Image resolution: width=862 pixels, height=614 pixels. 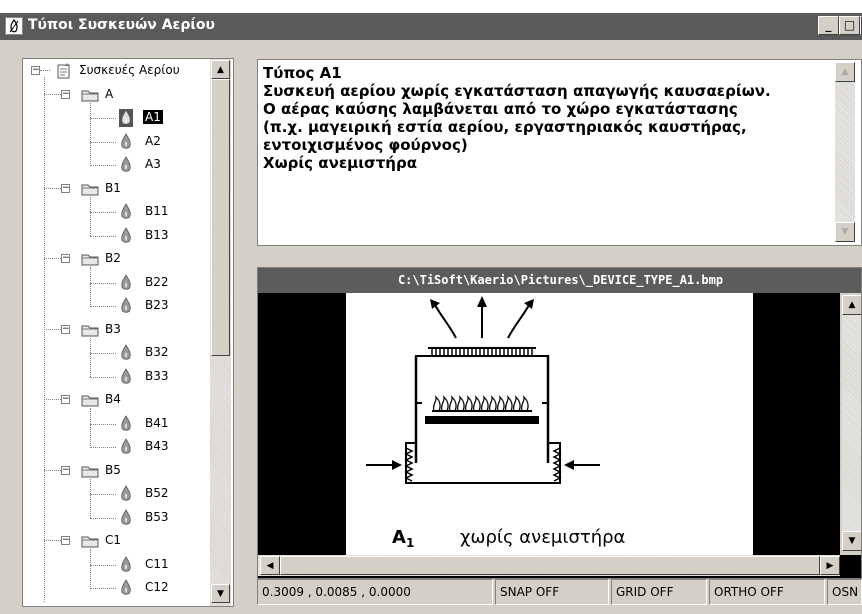 What do you see at coordinates (849, 25) in the screenshot?
I see `maximize-button: □` at bounding box center [849, 25].